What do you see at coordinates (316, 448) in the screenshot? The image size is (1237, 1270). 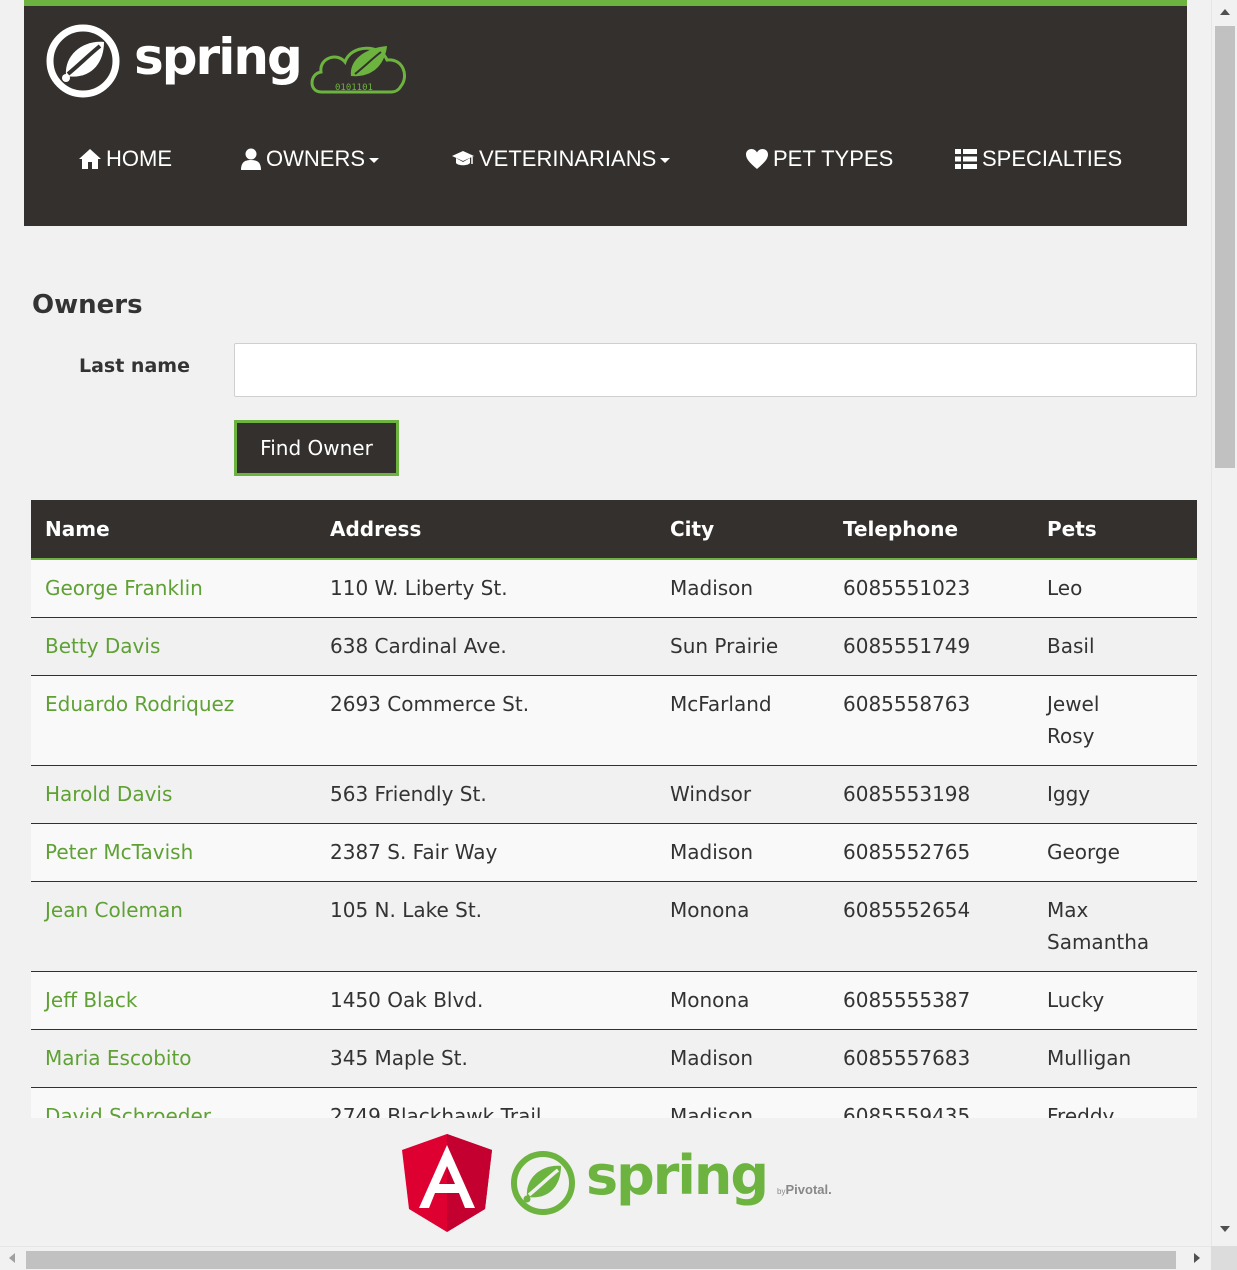 I see `find-owner-button: Find Owner` at bounding box center [316, 448].